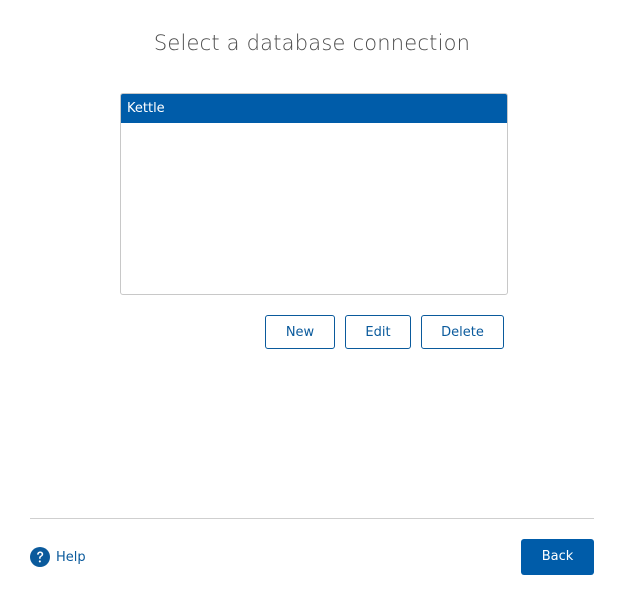  I want to click on help-link: Help, so click(58, 557).